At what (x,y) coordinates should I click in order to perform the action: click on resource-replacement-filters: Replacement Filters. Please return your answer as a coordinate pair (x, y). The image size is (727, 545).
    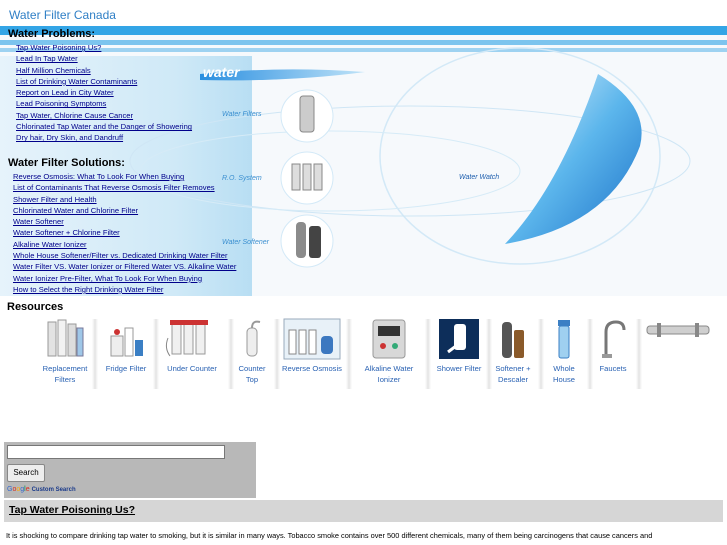
    Looking at the image, I should click on (65, 351).